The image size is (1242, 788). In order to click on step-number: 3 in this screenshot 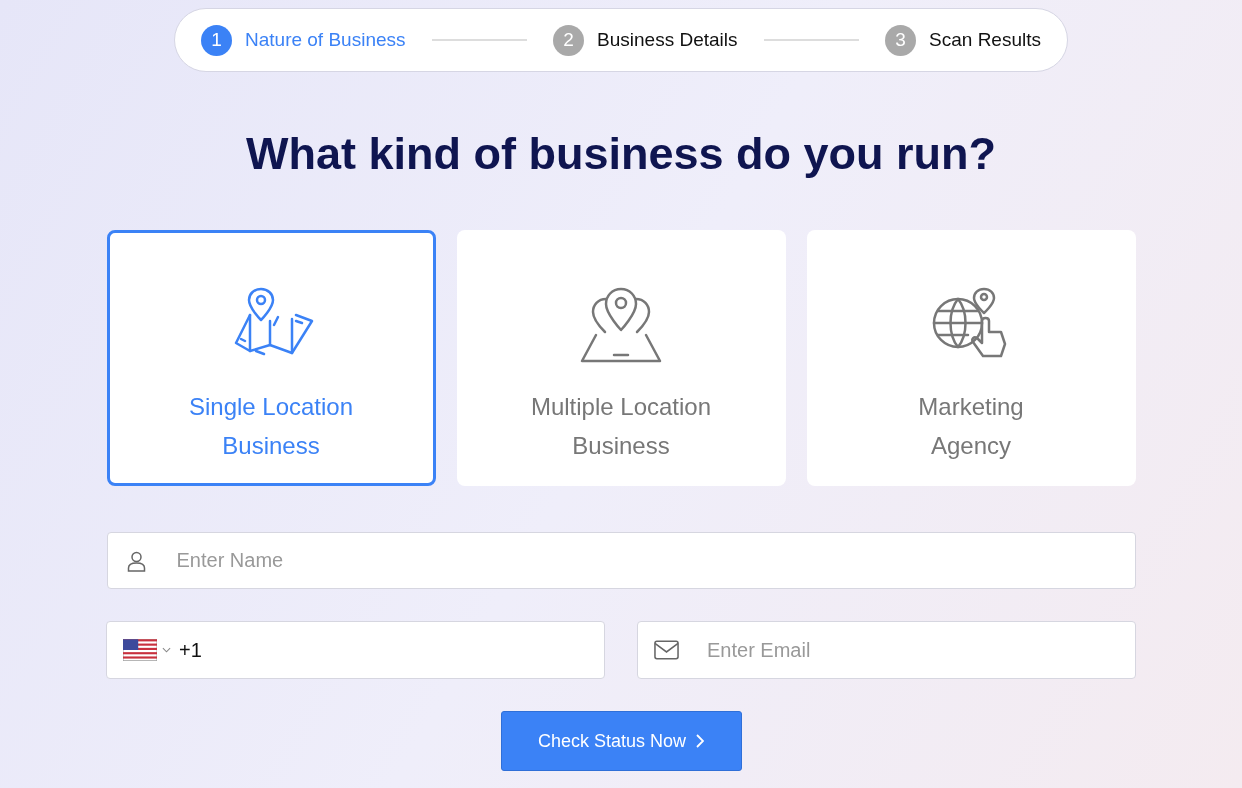, I will do `click(901, 40)`.